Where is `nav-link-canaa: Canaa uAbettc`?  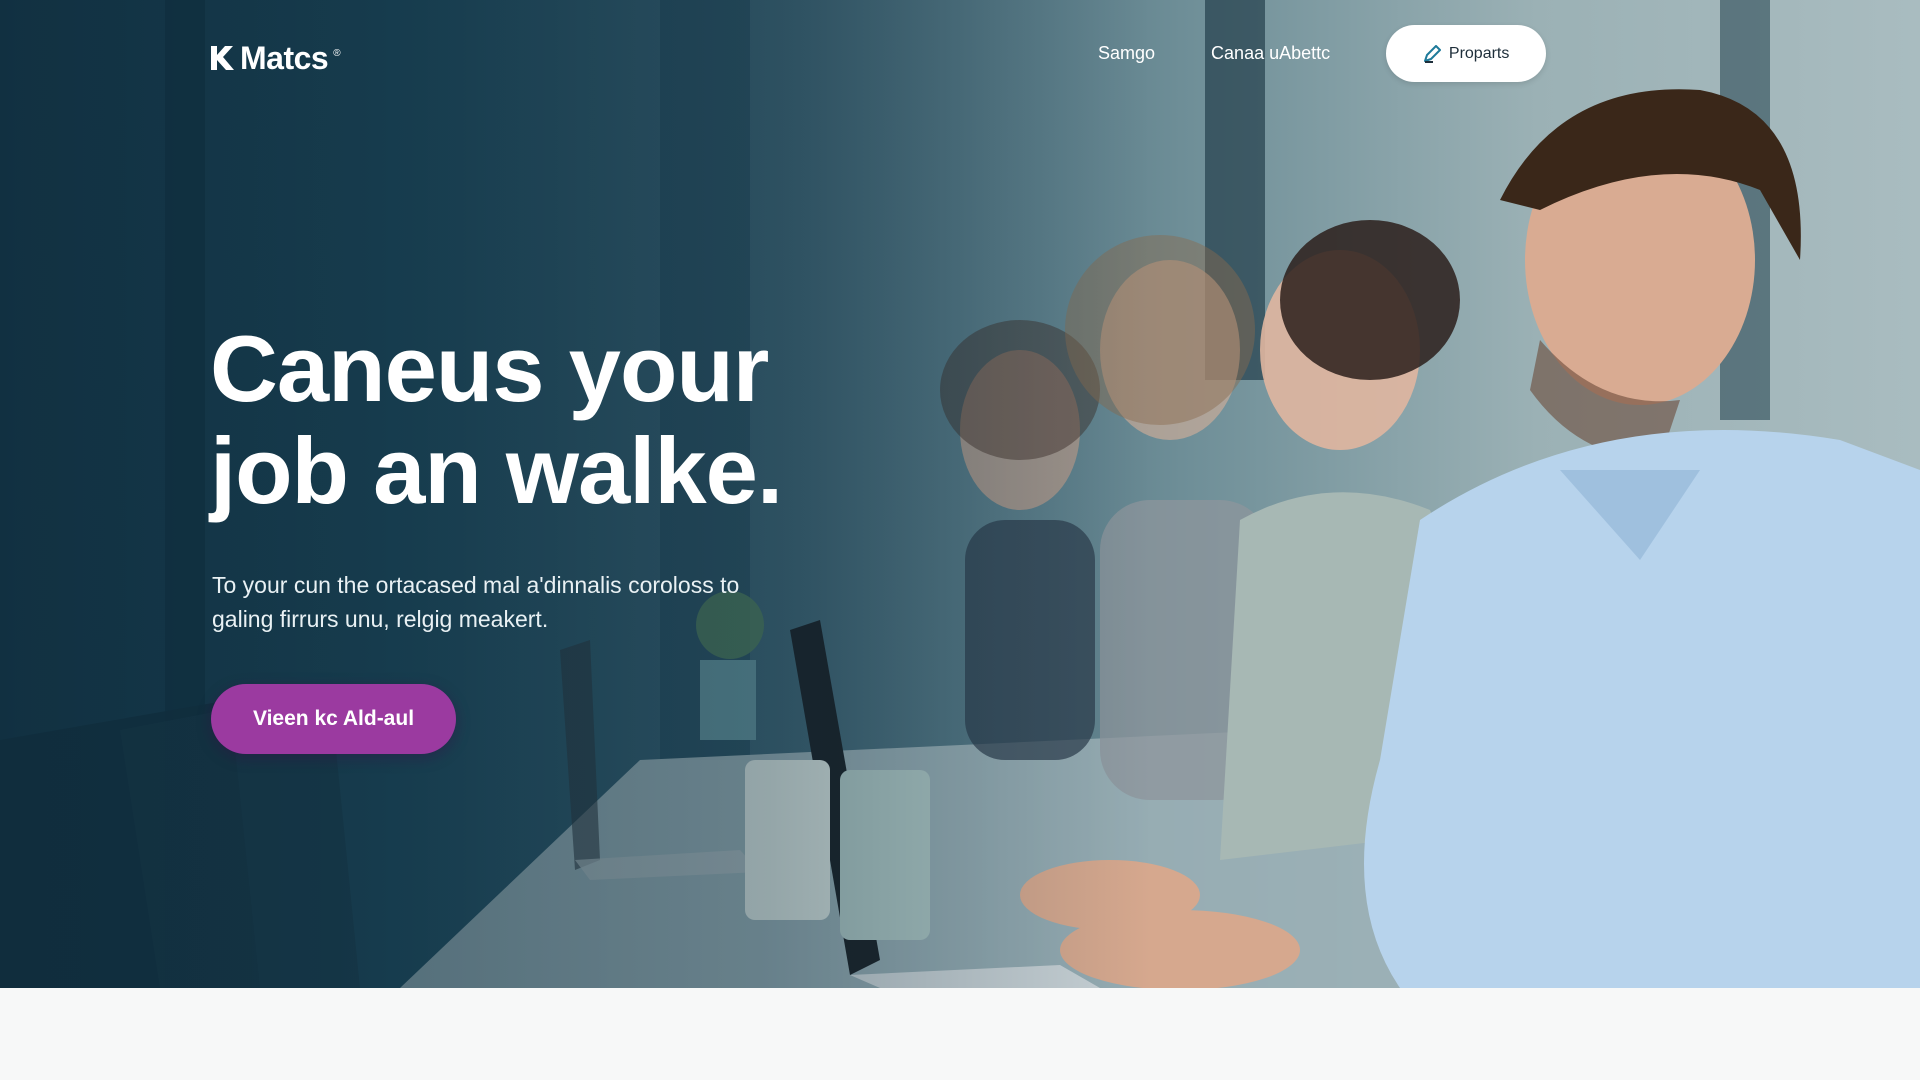
nav-link-canaa: Canaa uAbettc is located at coordinates (1270, 53).